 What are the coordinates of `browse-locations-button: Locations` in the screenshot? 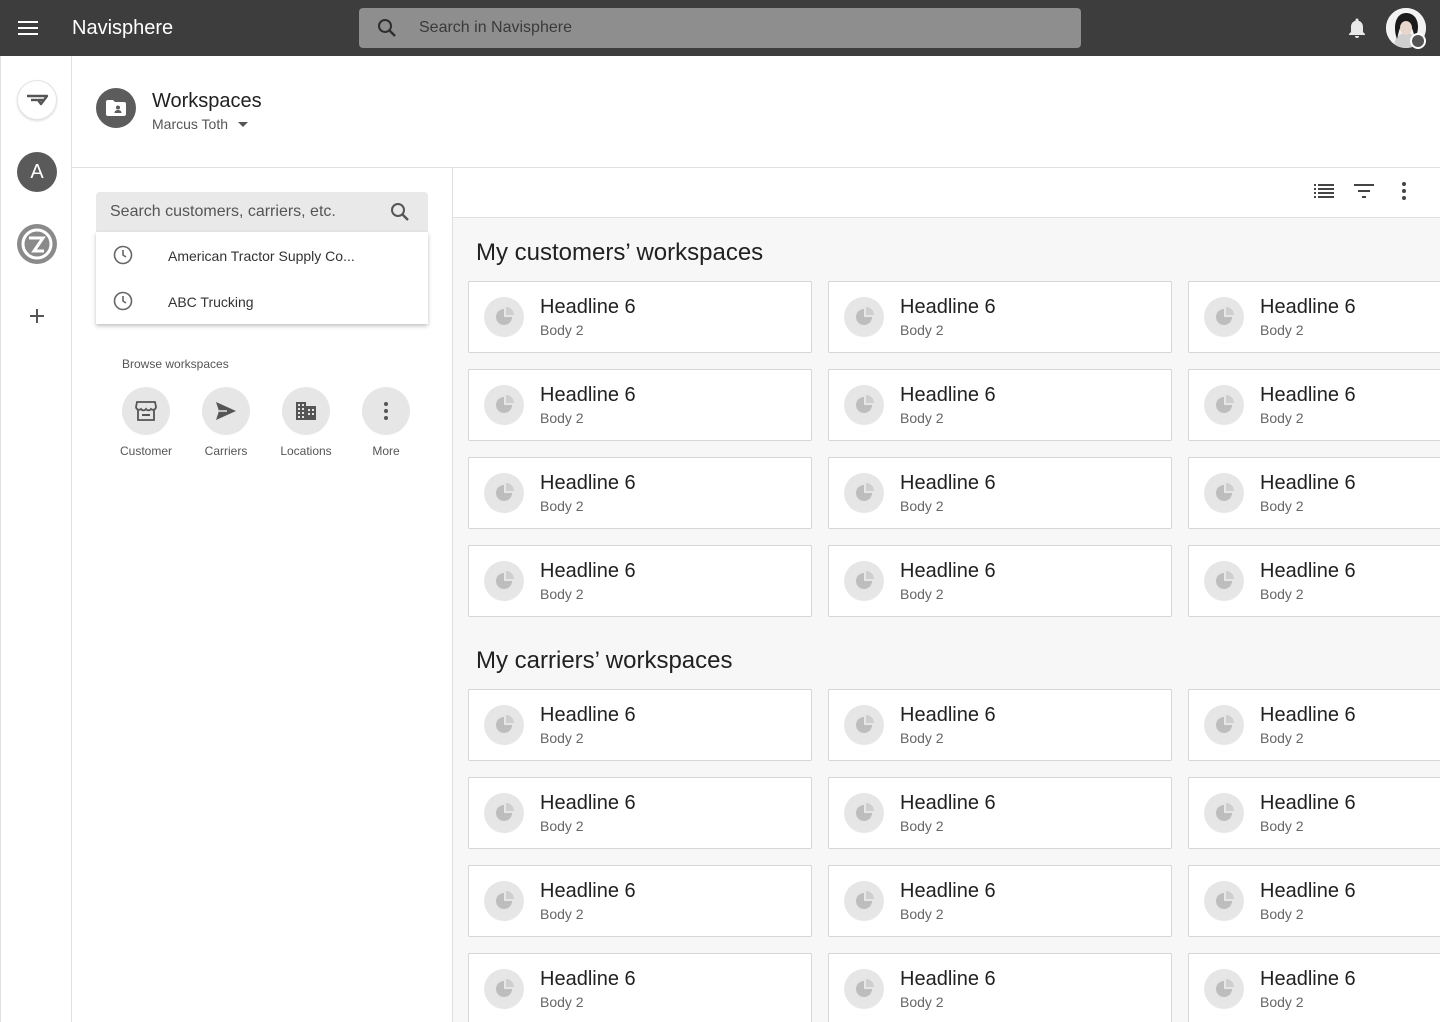 It's located at (306, 427).